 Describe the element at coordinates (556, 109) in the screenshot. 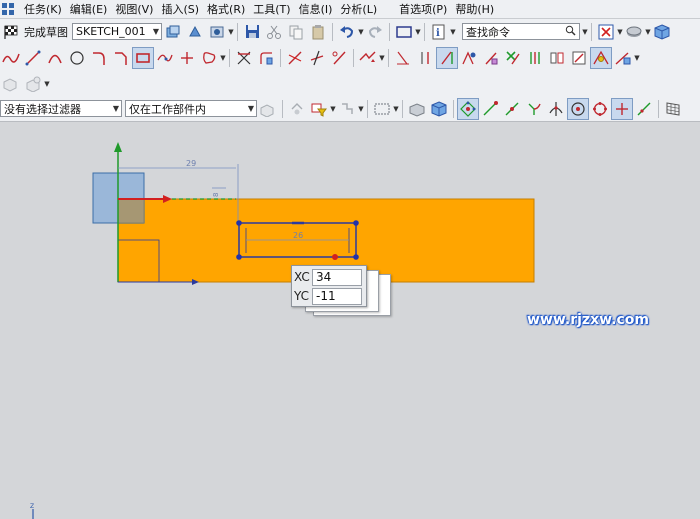

I see `intersection-icon` at that location.